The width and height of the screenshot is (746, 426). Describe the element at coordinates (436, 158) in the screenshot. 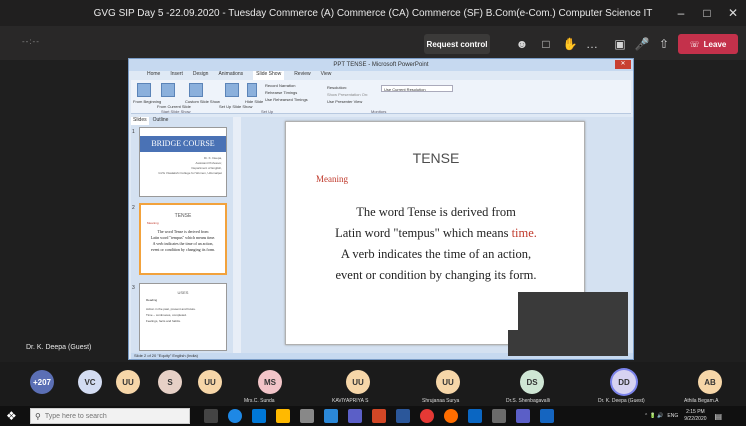

I see `slide-title: TENSE` at that location.